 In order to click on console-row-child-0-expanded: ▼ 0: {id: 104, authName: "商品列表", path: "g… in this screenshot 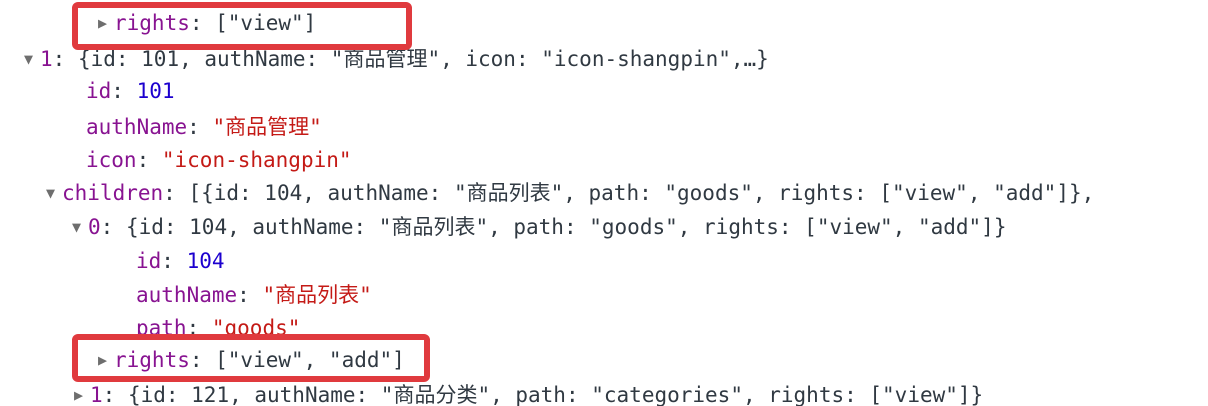, I will do `click(539, 227)`.